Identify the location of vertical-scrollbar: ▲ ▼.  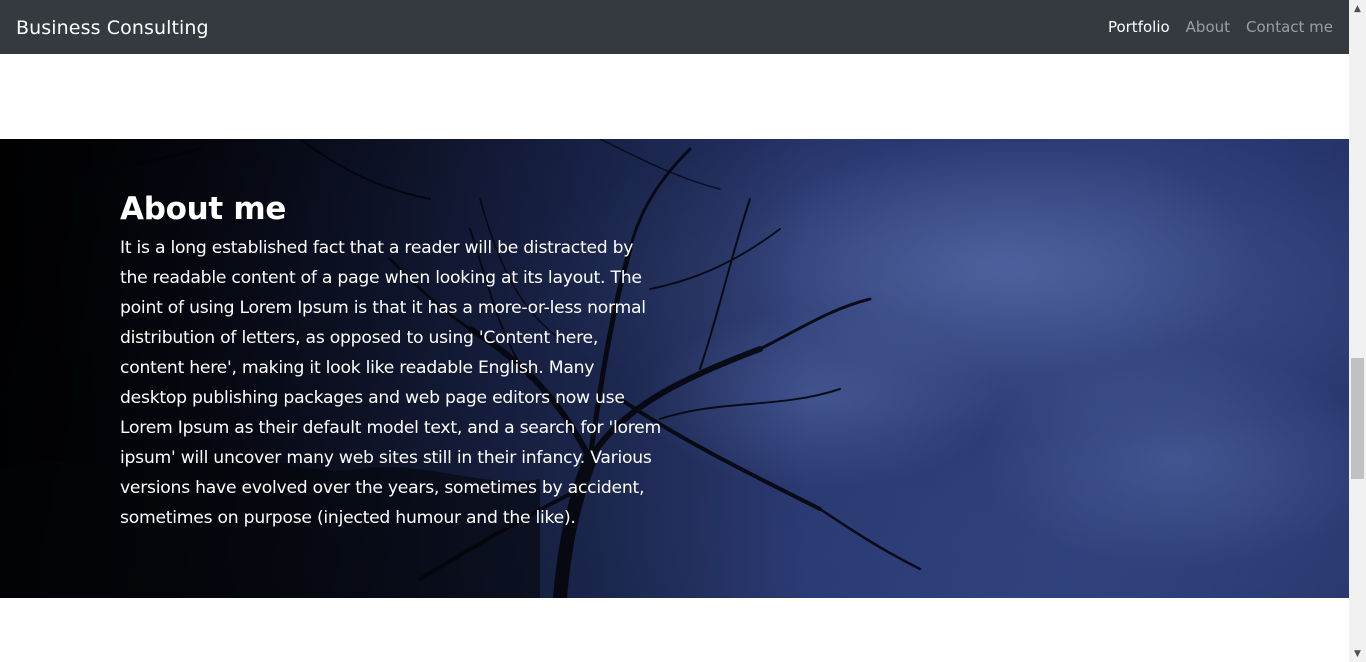
(1357, 331).